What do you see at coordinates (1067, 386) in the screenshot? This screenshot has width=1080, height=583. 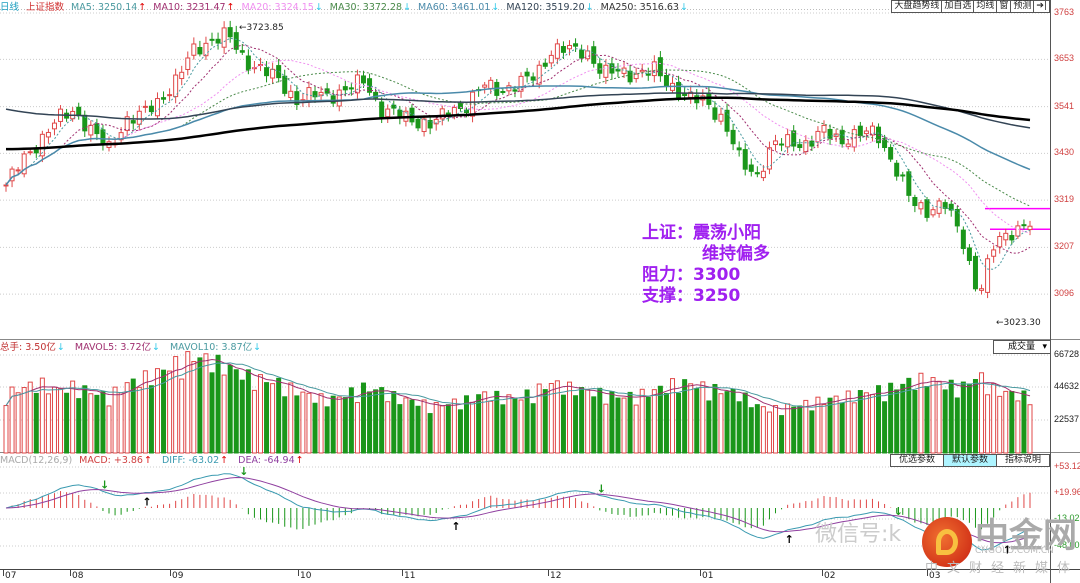 I see `volume-axis-label: 44632` at bounding box center [1067, 386].